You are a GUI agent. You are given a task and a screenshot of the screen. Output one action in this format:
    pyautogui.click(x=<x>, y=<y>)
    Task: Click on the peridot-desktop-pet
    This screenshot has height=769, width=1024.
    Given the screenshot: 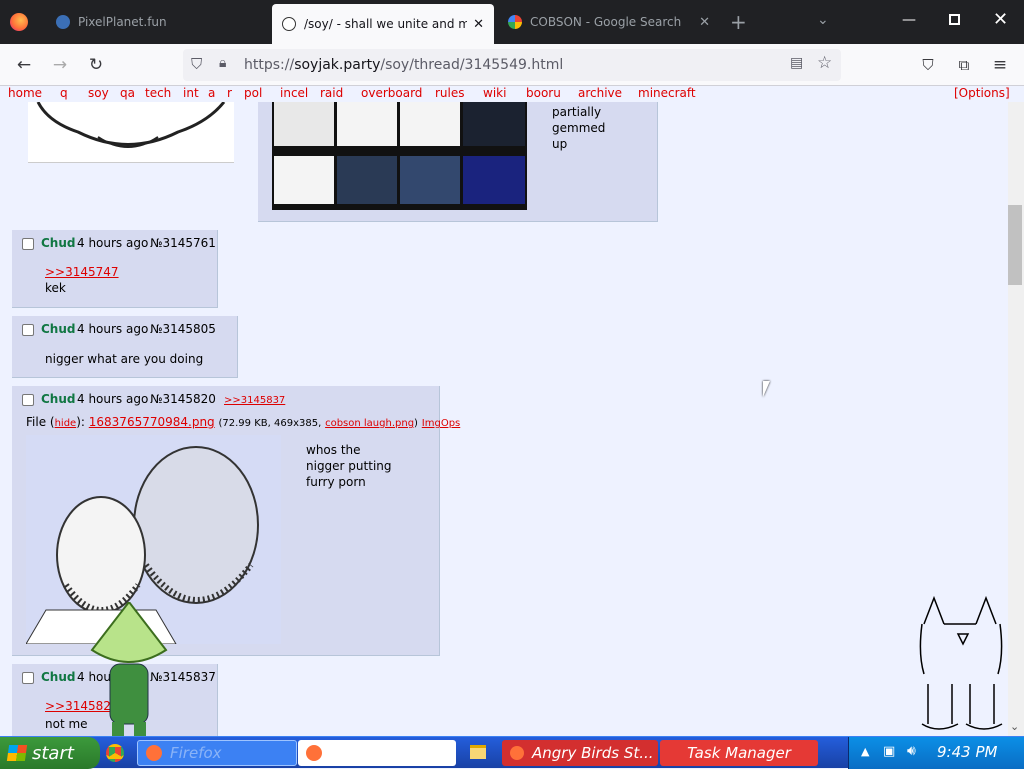 What is the action you would take?
    pyautogui.click(x=129, y=668)
    